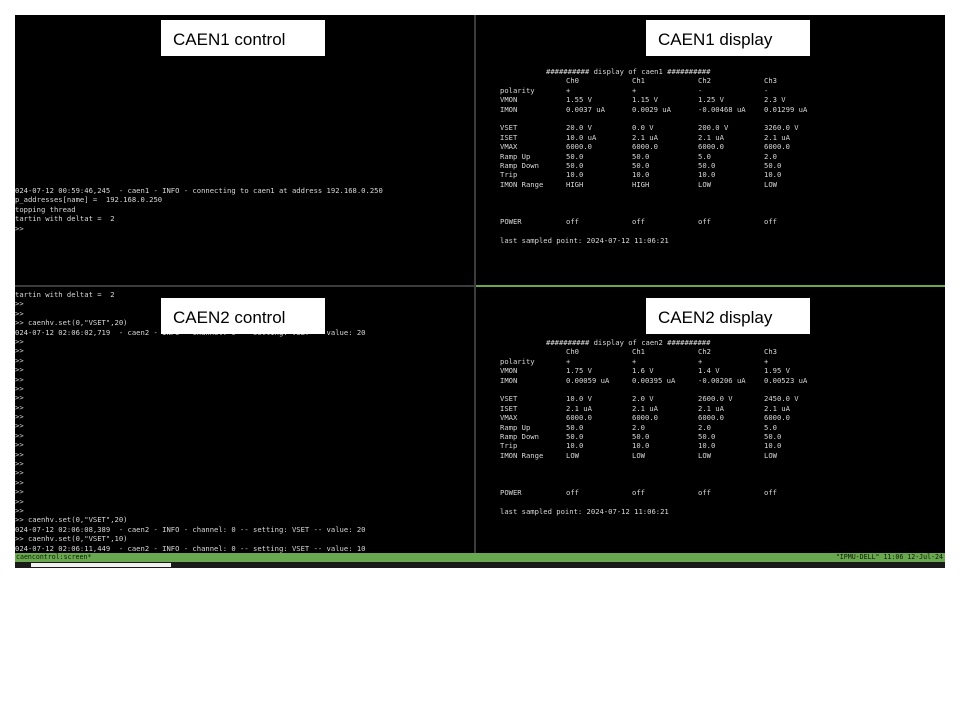 Image resolution: width=960 pixels, height=720 pixels. I want to click on caen2-display-label: CAEN2 display, so click(728, 316).